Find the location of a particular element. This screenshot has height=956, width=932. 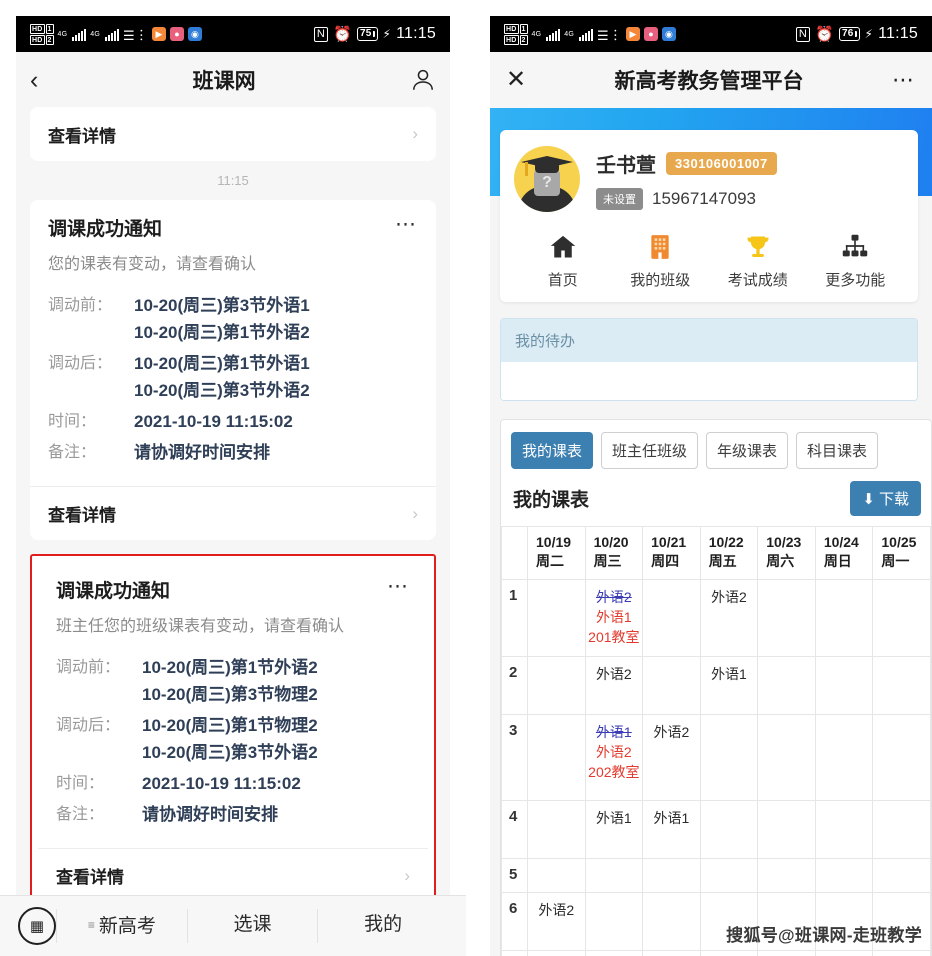

network-label-1: 4G is located at coordinates (62, 34).